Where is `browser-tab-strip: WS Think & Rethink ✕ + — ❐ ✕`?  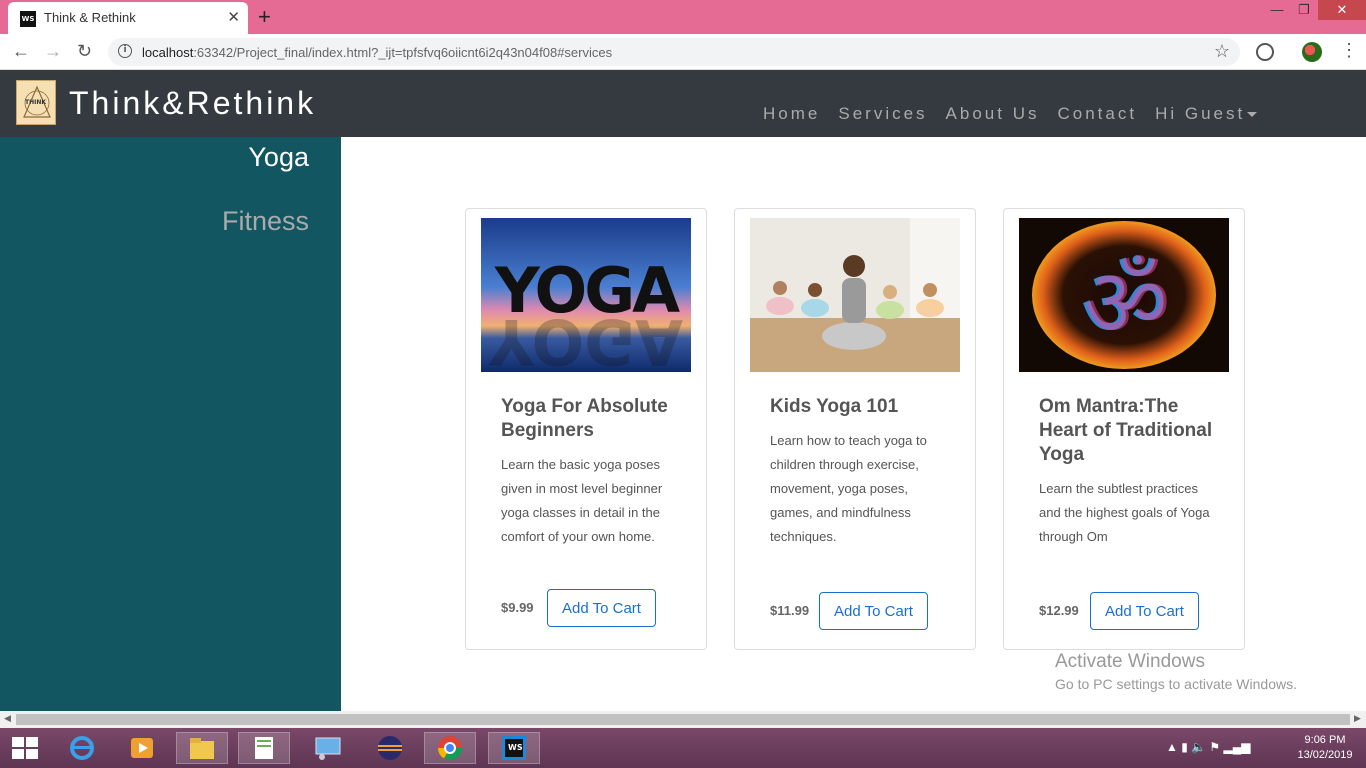
browser-tab-strip: WS Think & Rethink ✕ + — ❐ ✕ is located at coordinates (683, 17).